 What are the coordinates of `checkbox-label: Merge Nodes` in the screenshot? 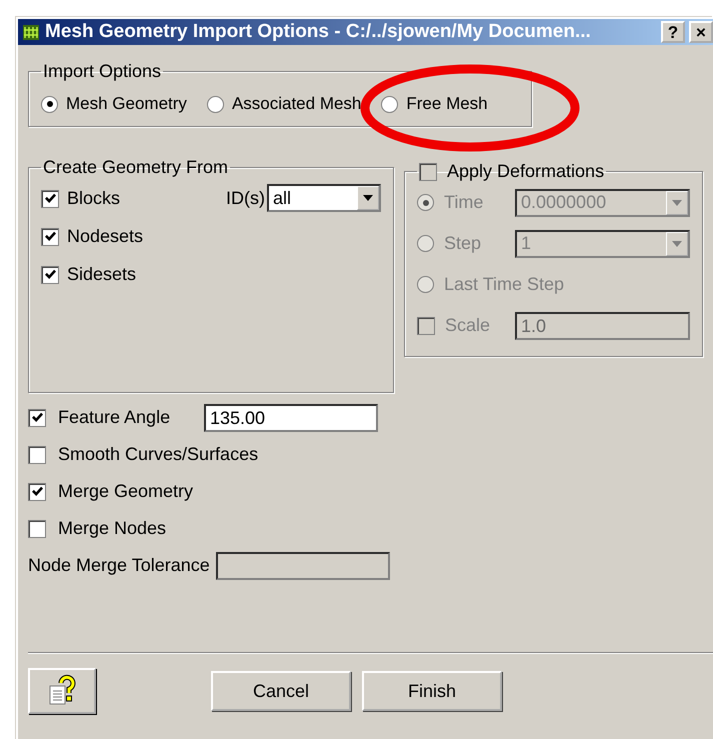 It's located at (113, 528).